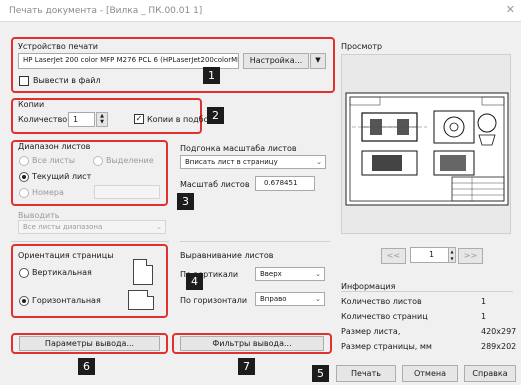 The width and height of the screenshot is (521, 385). I want to click on scale-fit-select: Вписать лист в страницу ⌄, so click(253, 162).